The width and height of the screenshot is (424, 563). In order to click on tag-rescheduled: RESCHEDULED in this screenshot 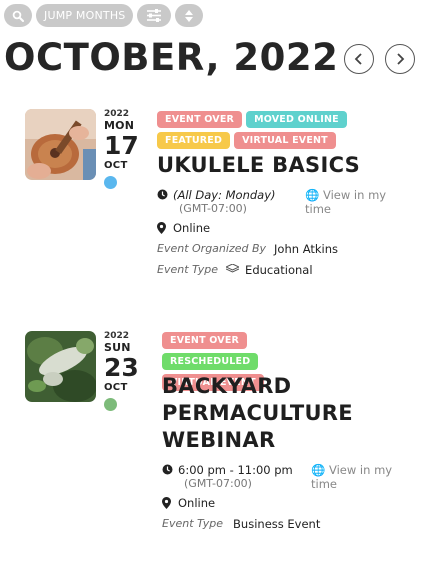, I will do `click(210, 361)`.